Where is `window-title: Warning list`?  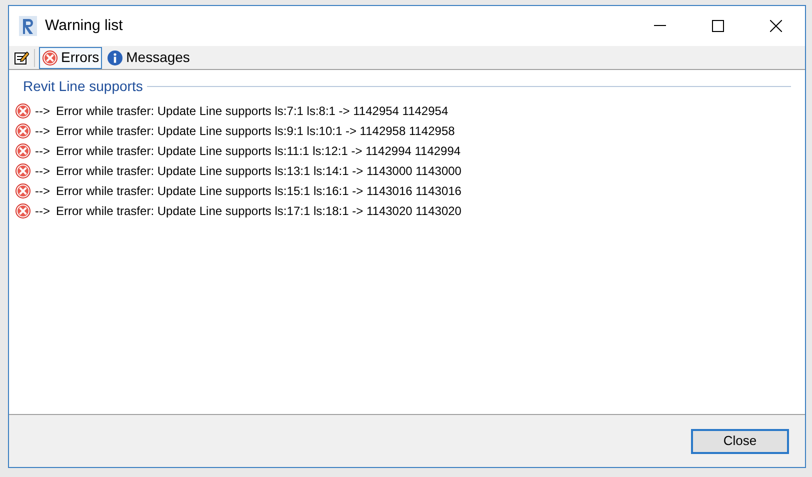 window-title: Warning list is located at coordinates (84, 26).